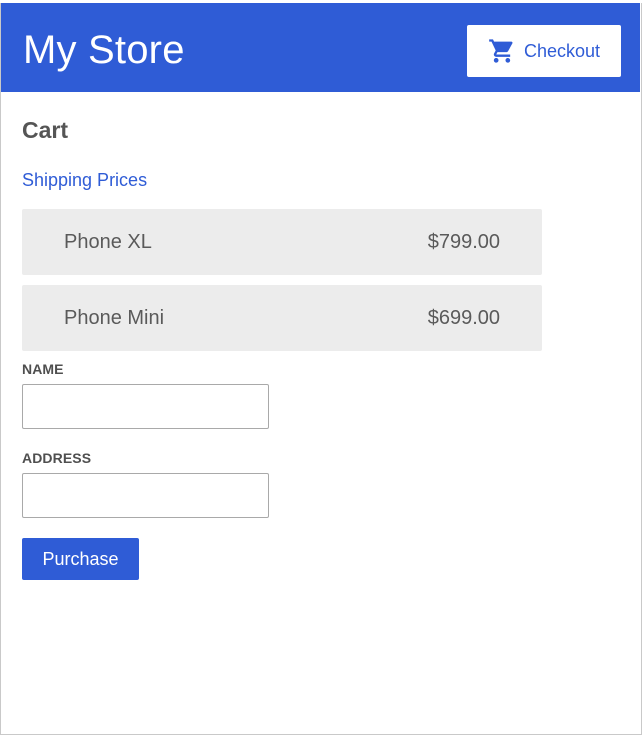 The width and height of the screenshot is (644, 736). What do you see at coordinates (145, 495) in the screenshot?
I see `address-input` at bounding box center [145, 495].